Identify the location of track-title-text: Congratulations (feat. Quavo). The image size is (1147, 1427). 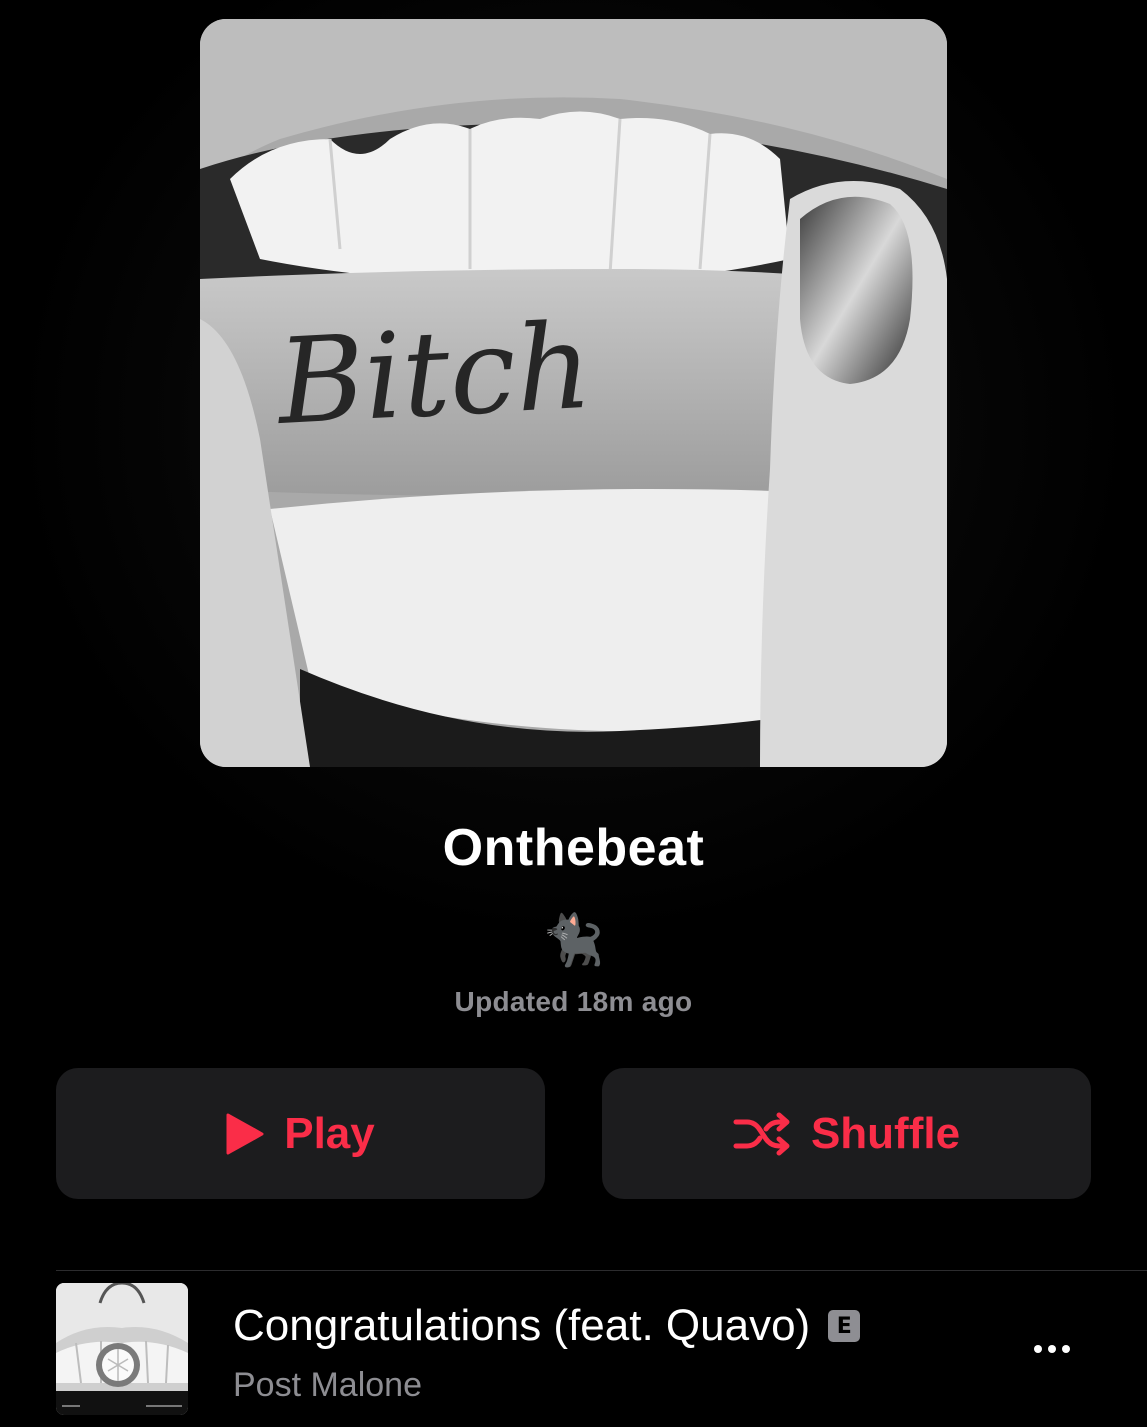
(522, 1325).